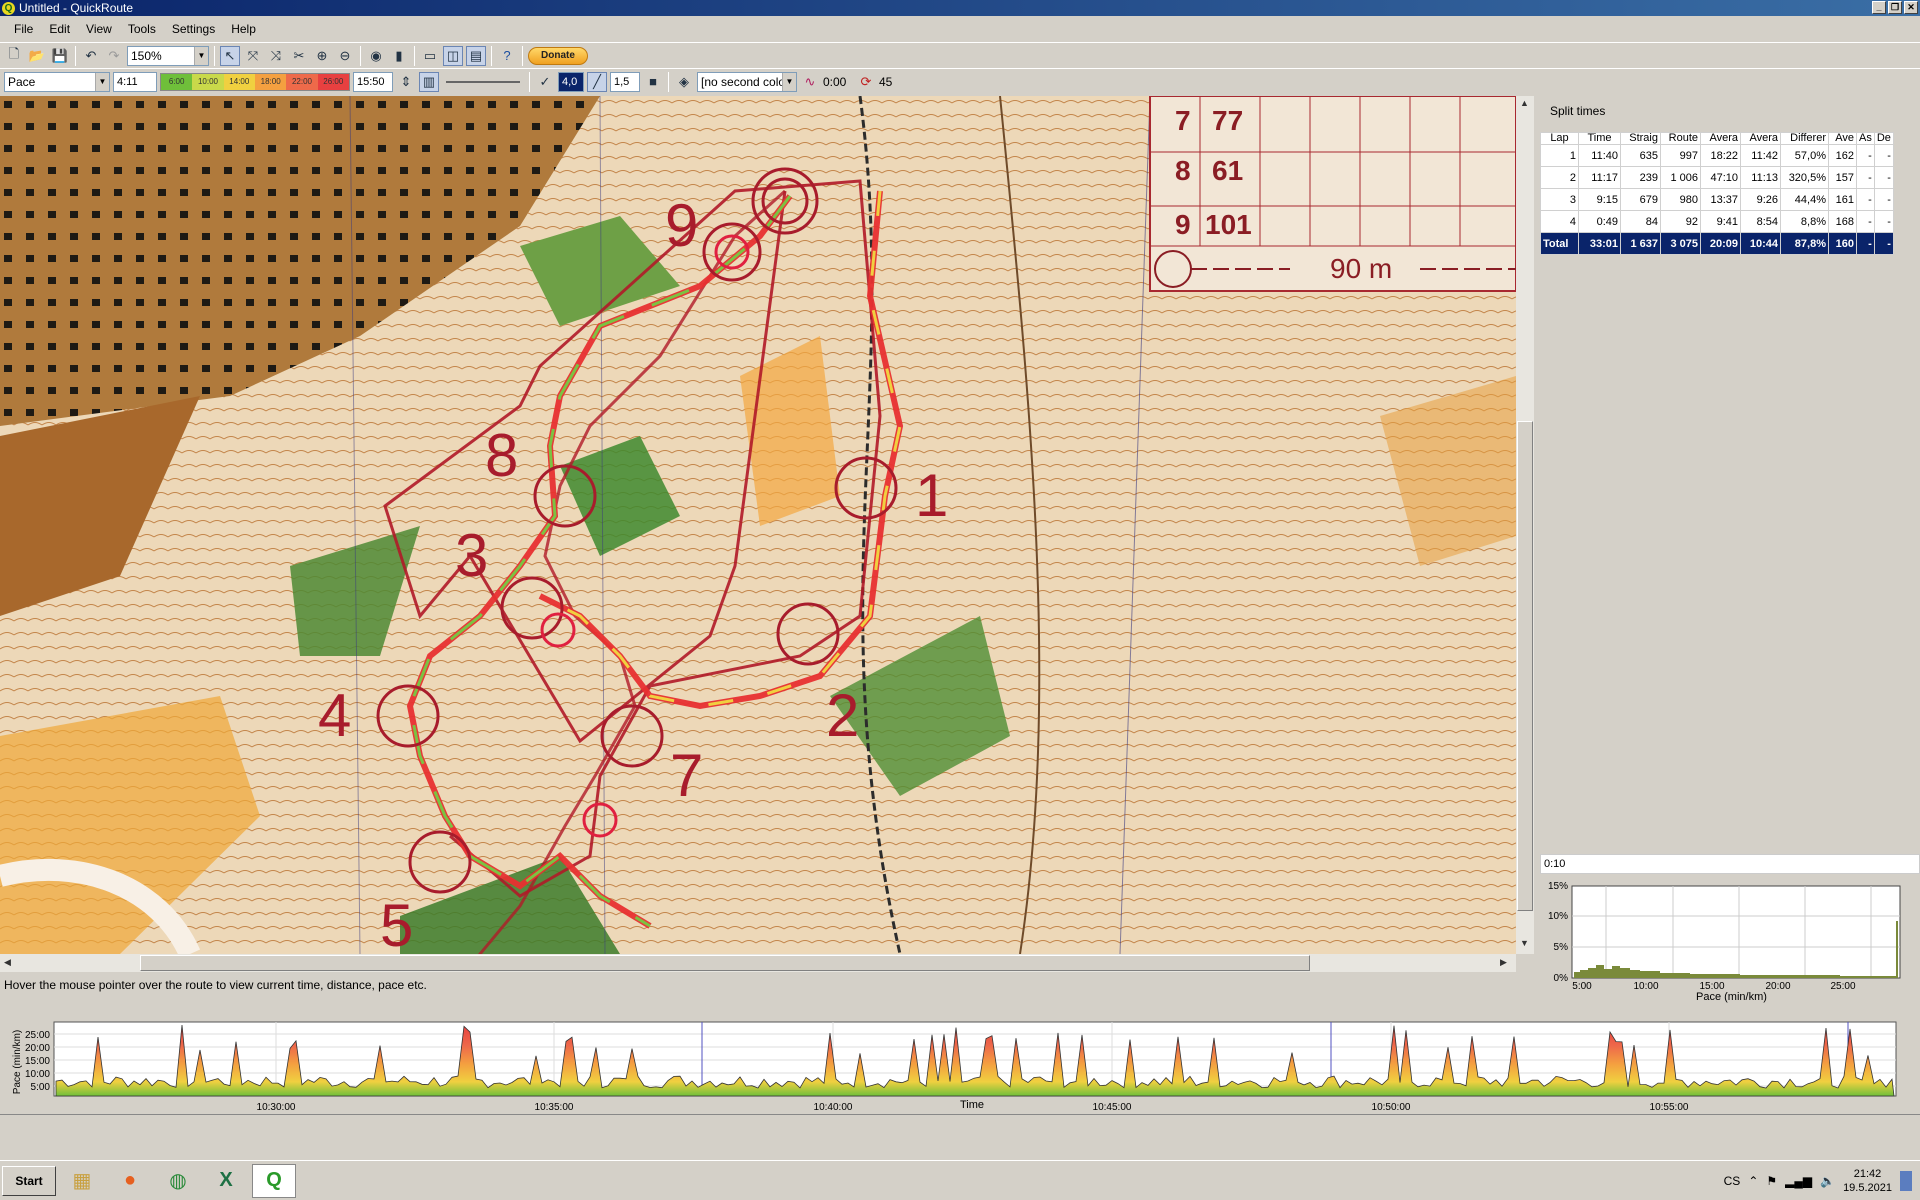  I want to click on show-desktop-icon, so click(1906, 1181).